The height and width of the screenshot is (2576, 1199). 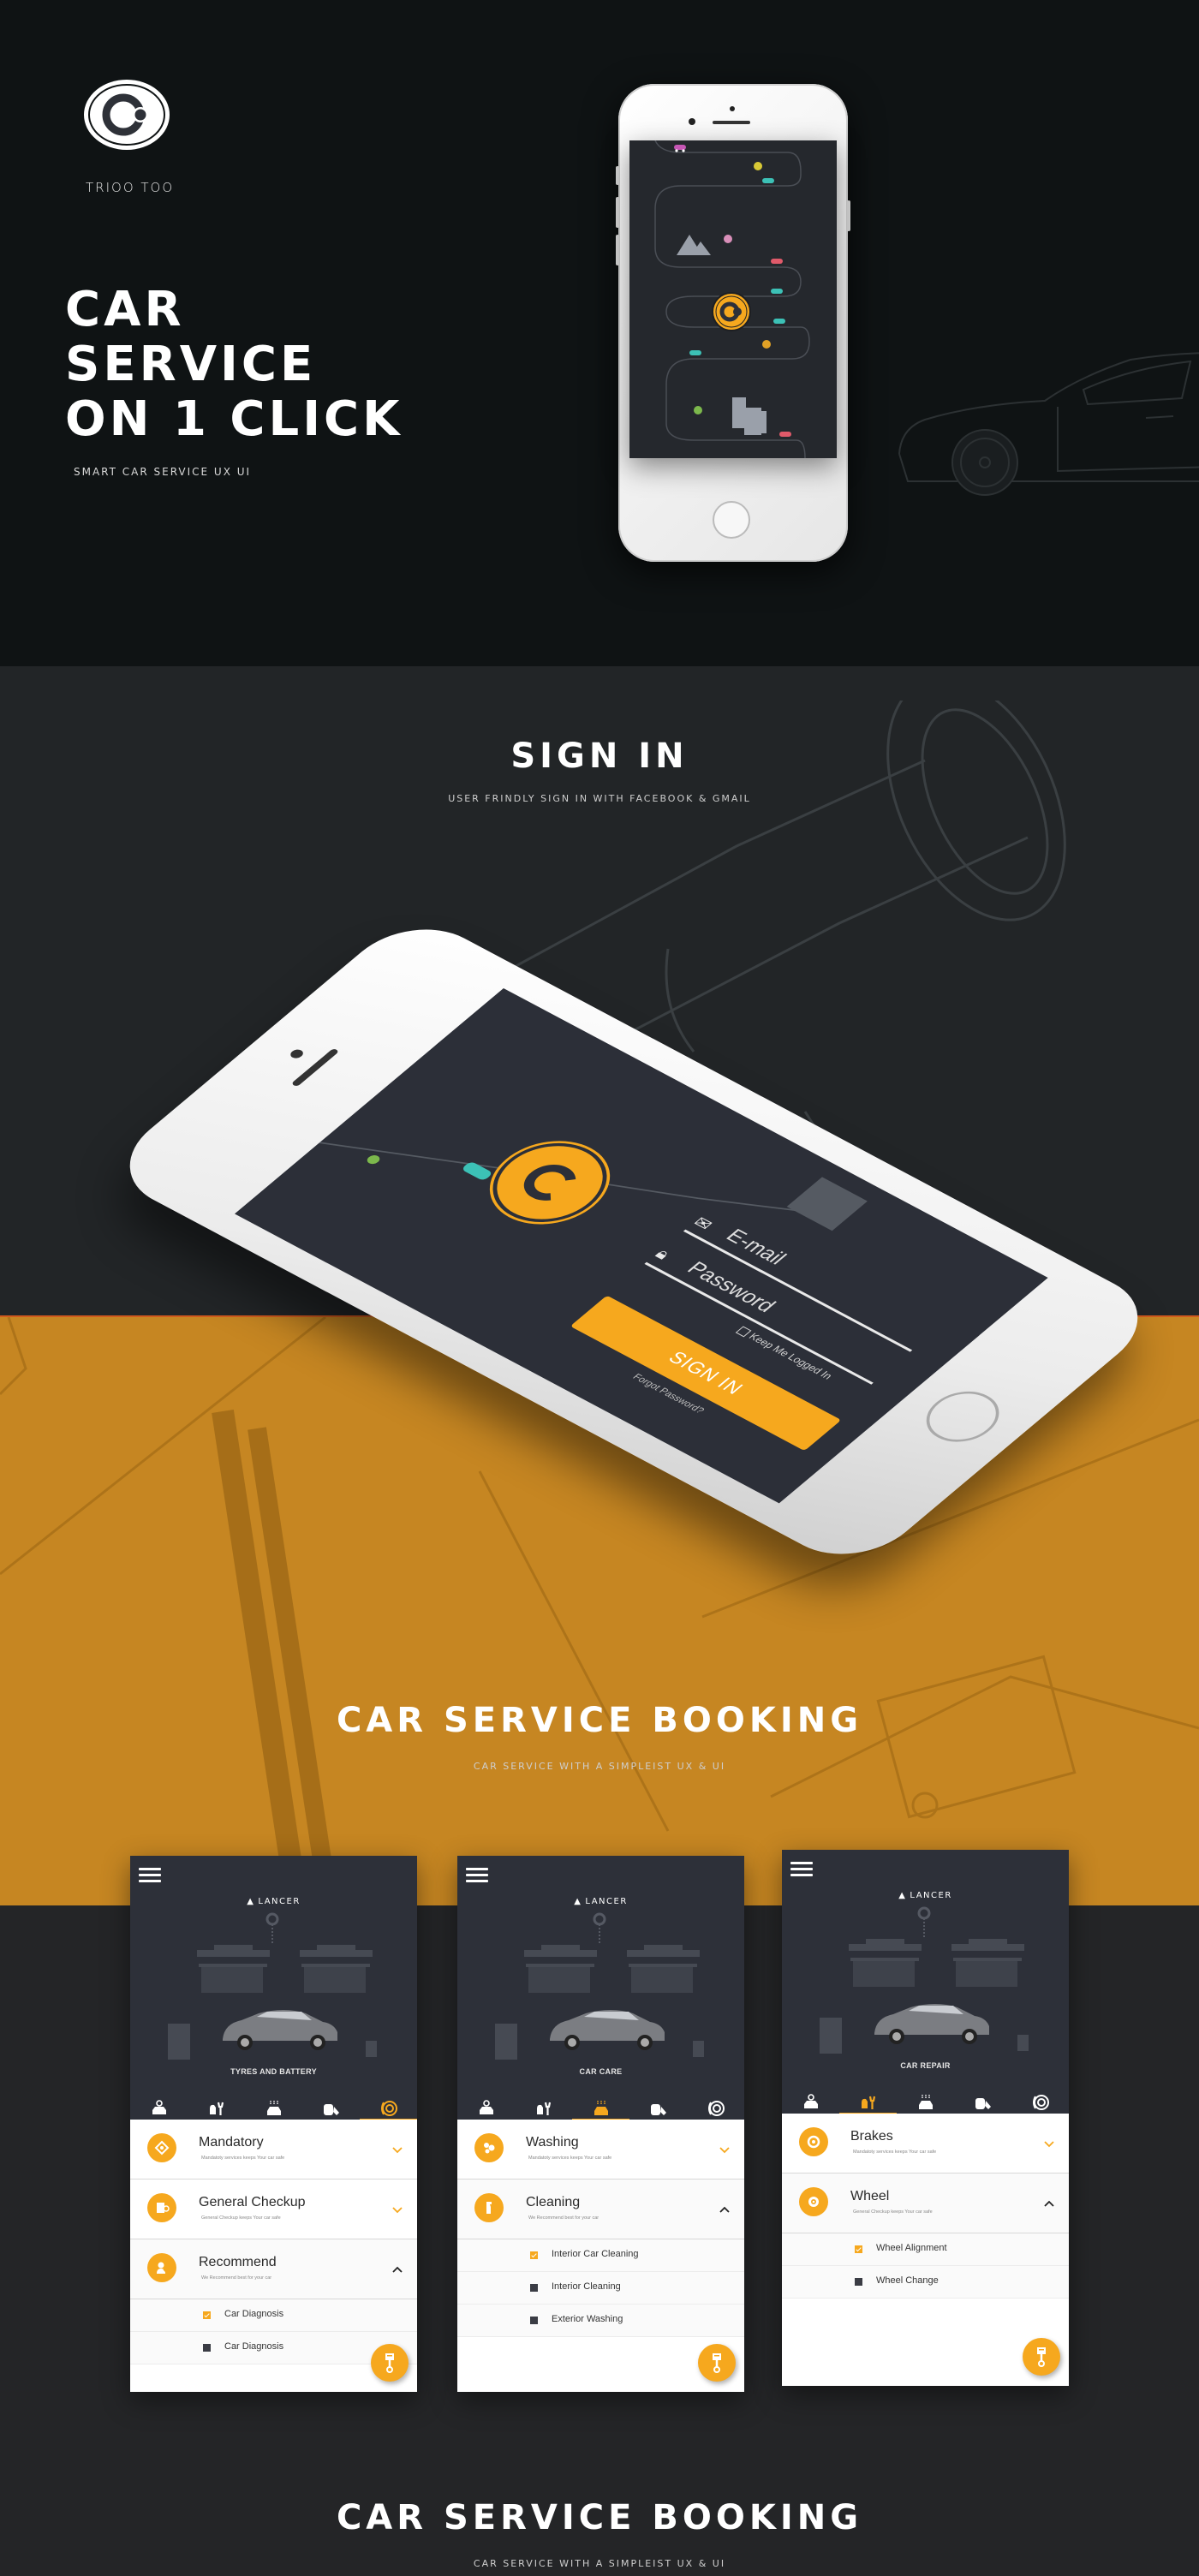 I want to click on phone-power-button, so click(x=848, y=215).